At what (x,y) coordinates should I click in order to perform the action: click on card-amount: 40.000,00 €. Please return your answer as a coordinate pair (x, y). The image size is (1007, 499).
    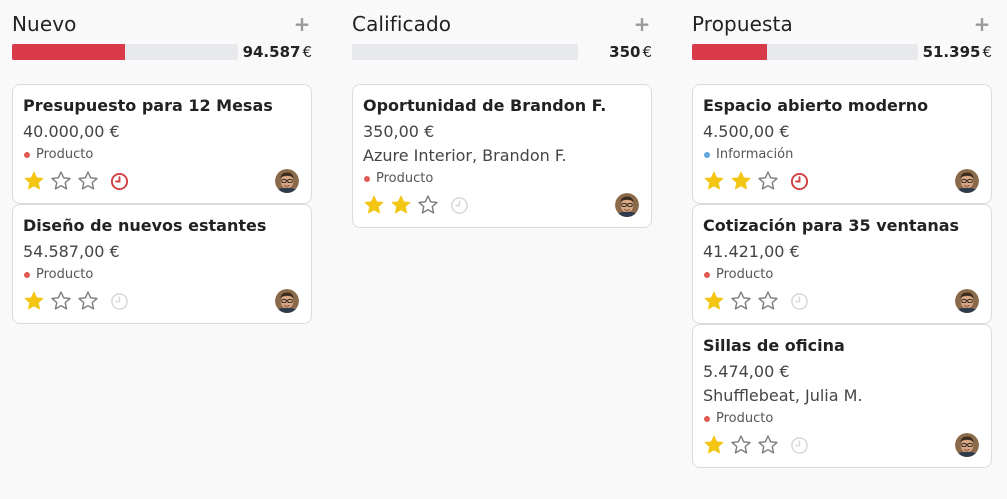
    Looking at the image, I should click on (71, 131).